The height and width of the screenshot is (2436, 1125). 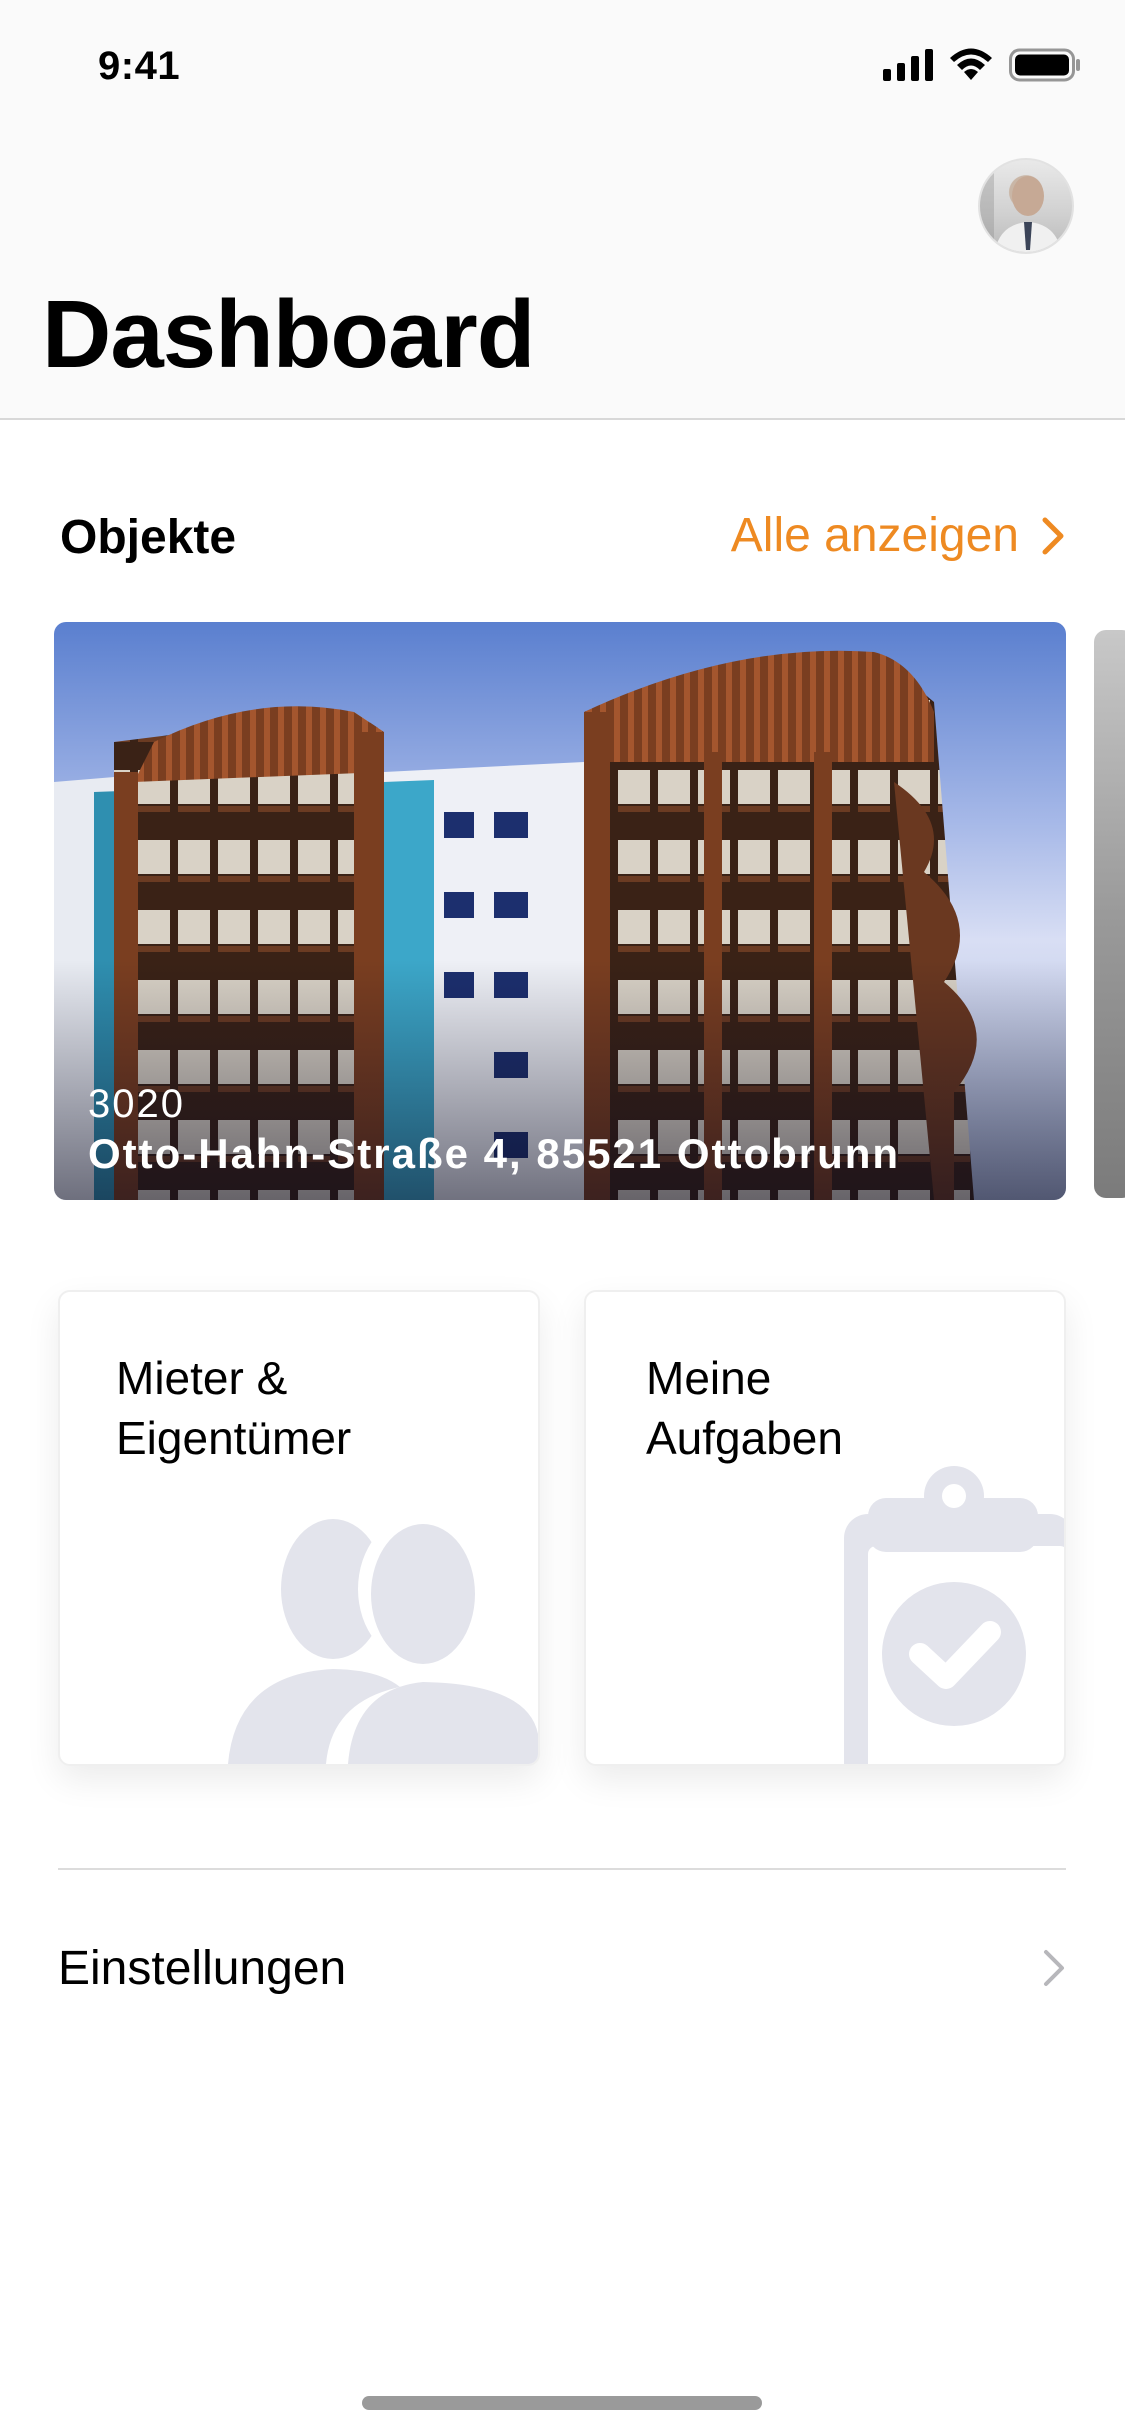 I want to click on status-icons, so click(x=982, y=65).